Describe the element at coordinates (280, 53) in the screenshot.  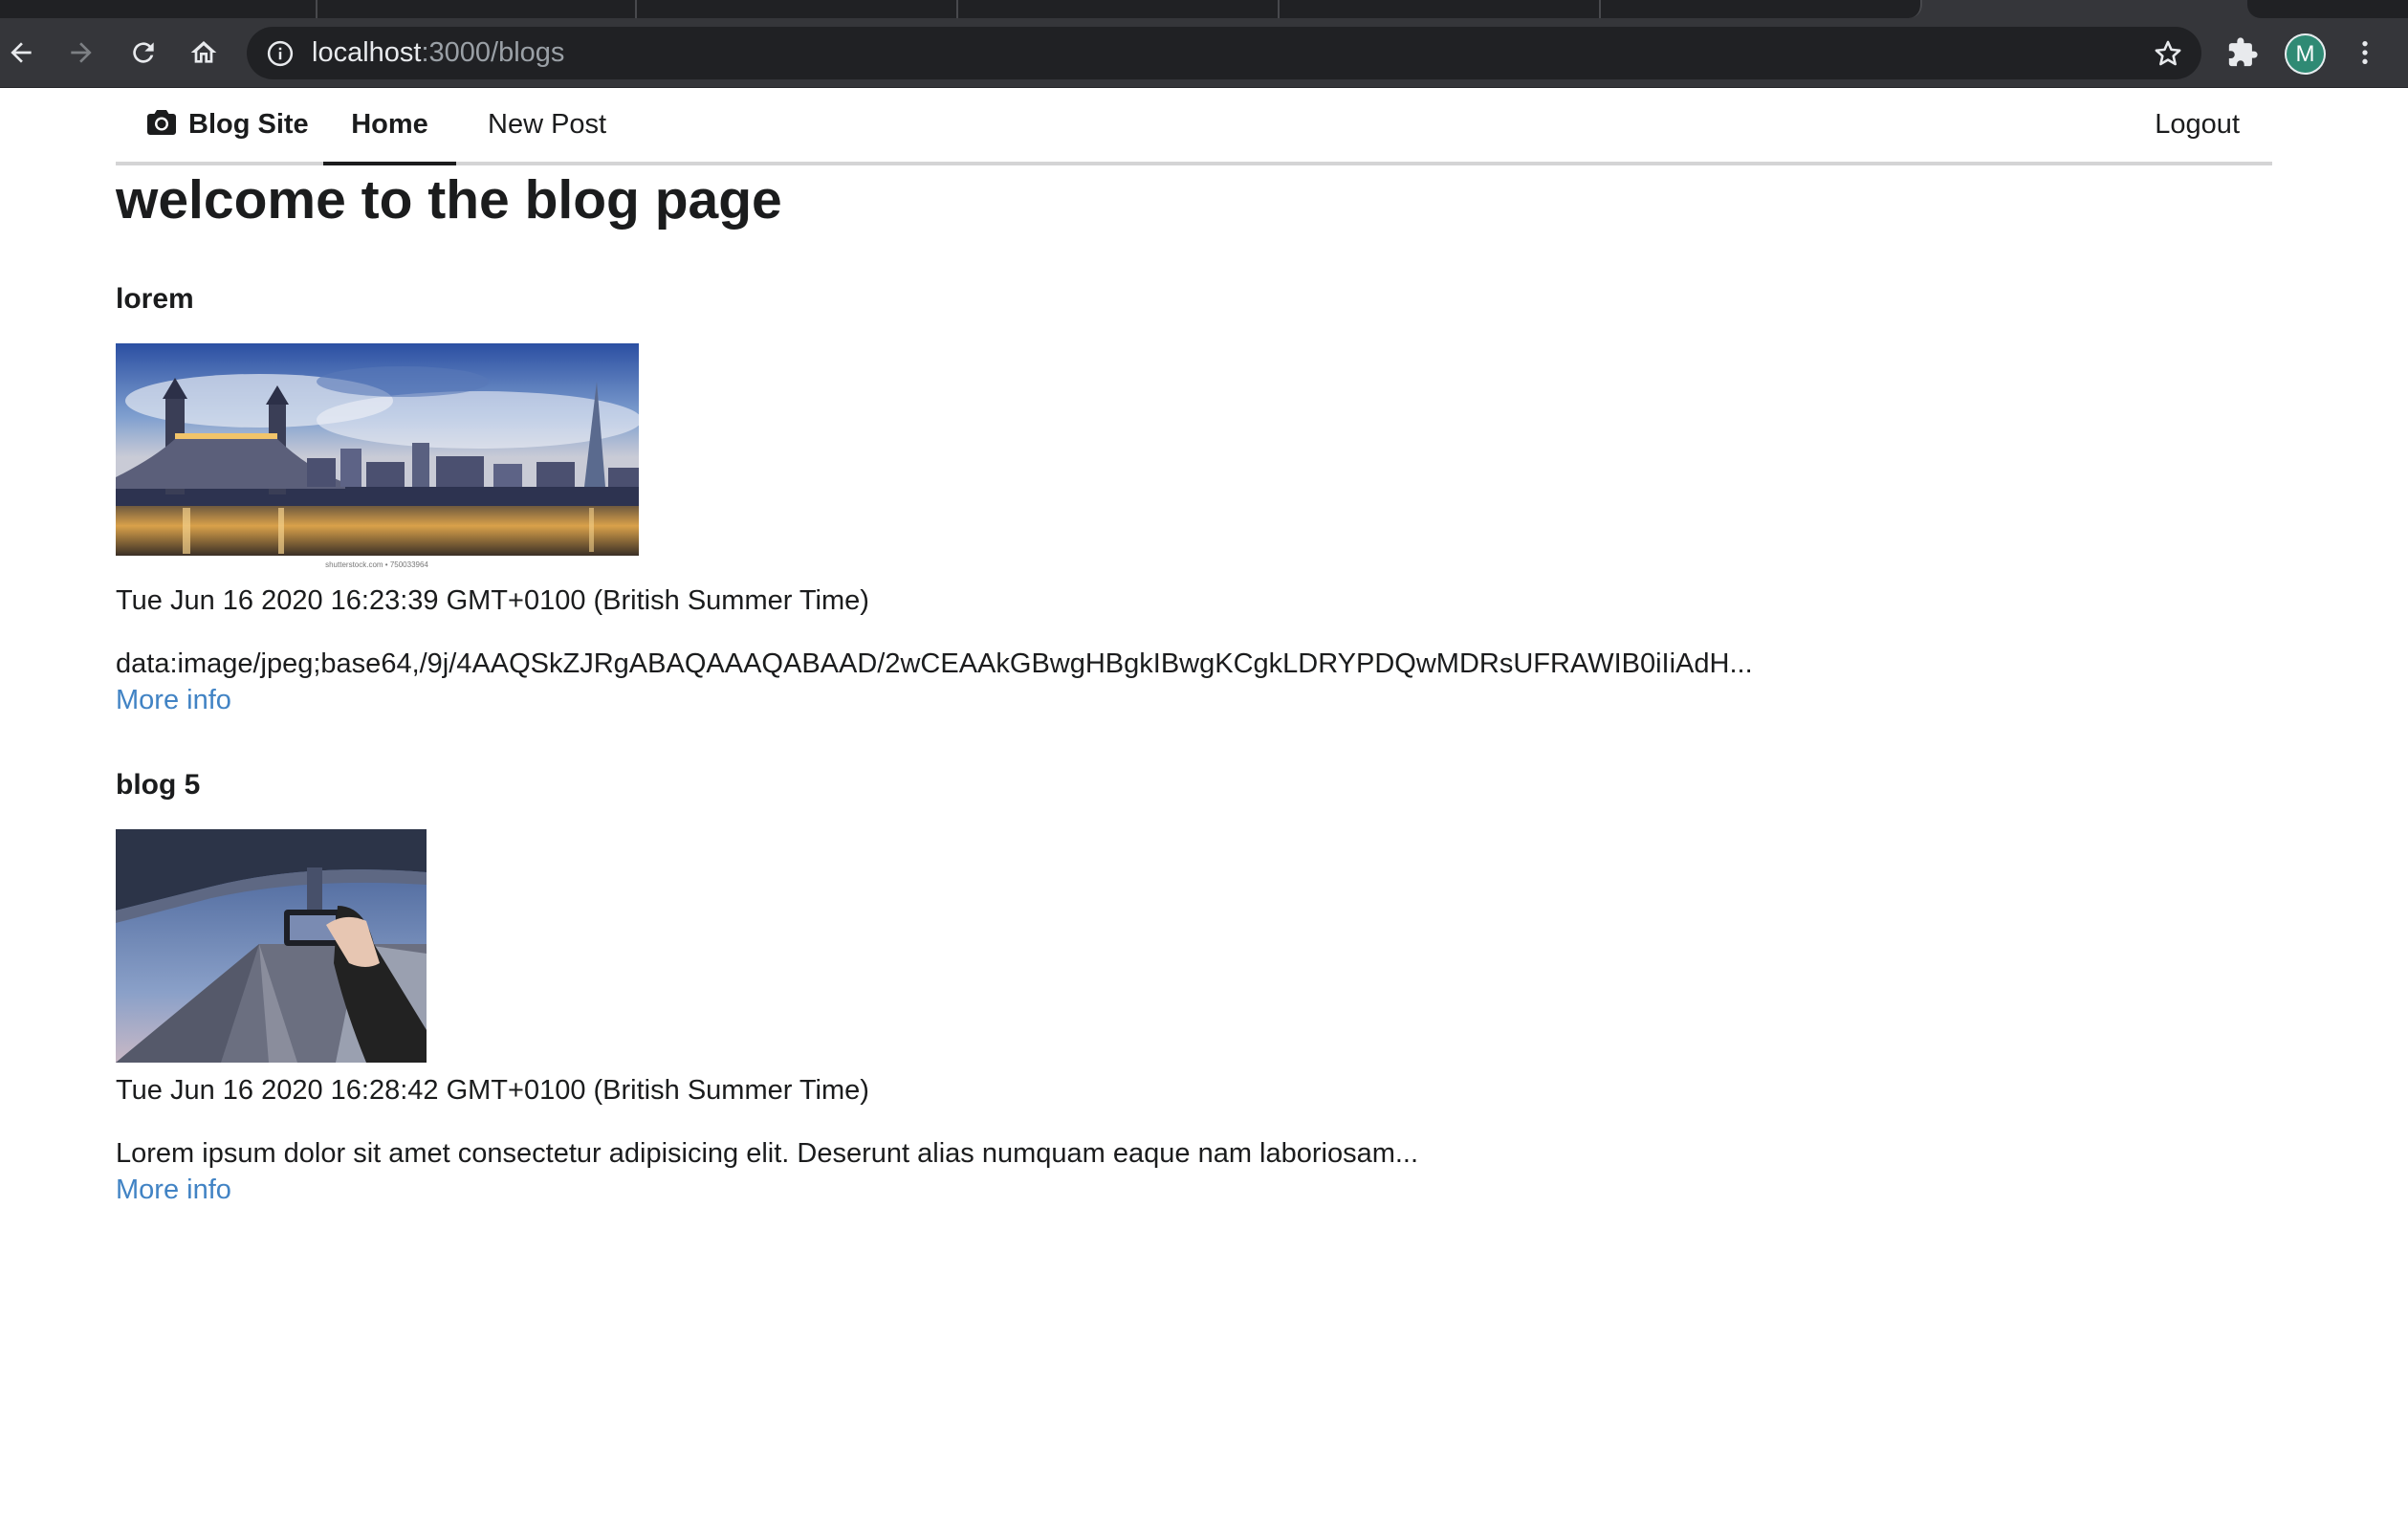
I see `info-icon` at that location.